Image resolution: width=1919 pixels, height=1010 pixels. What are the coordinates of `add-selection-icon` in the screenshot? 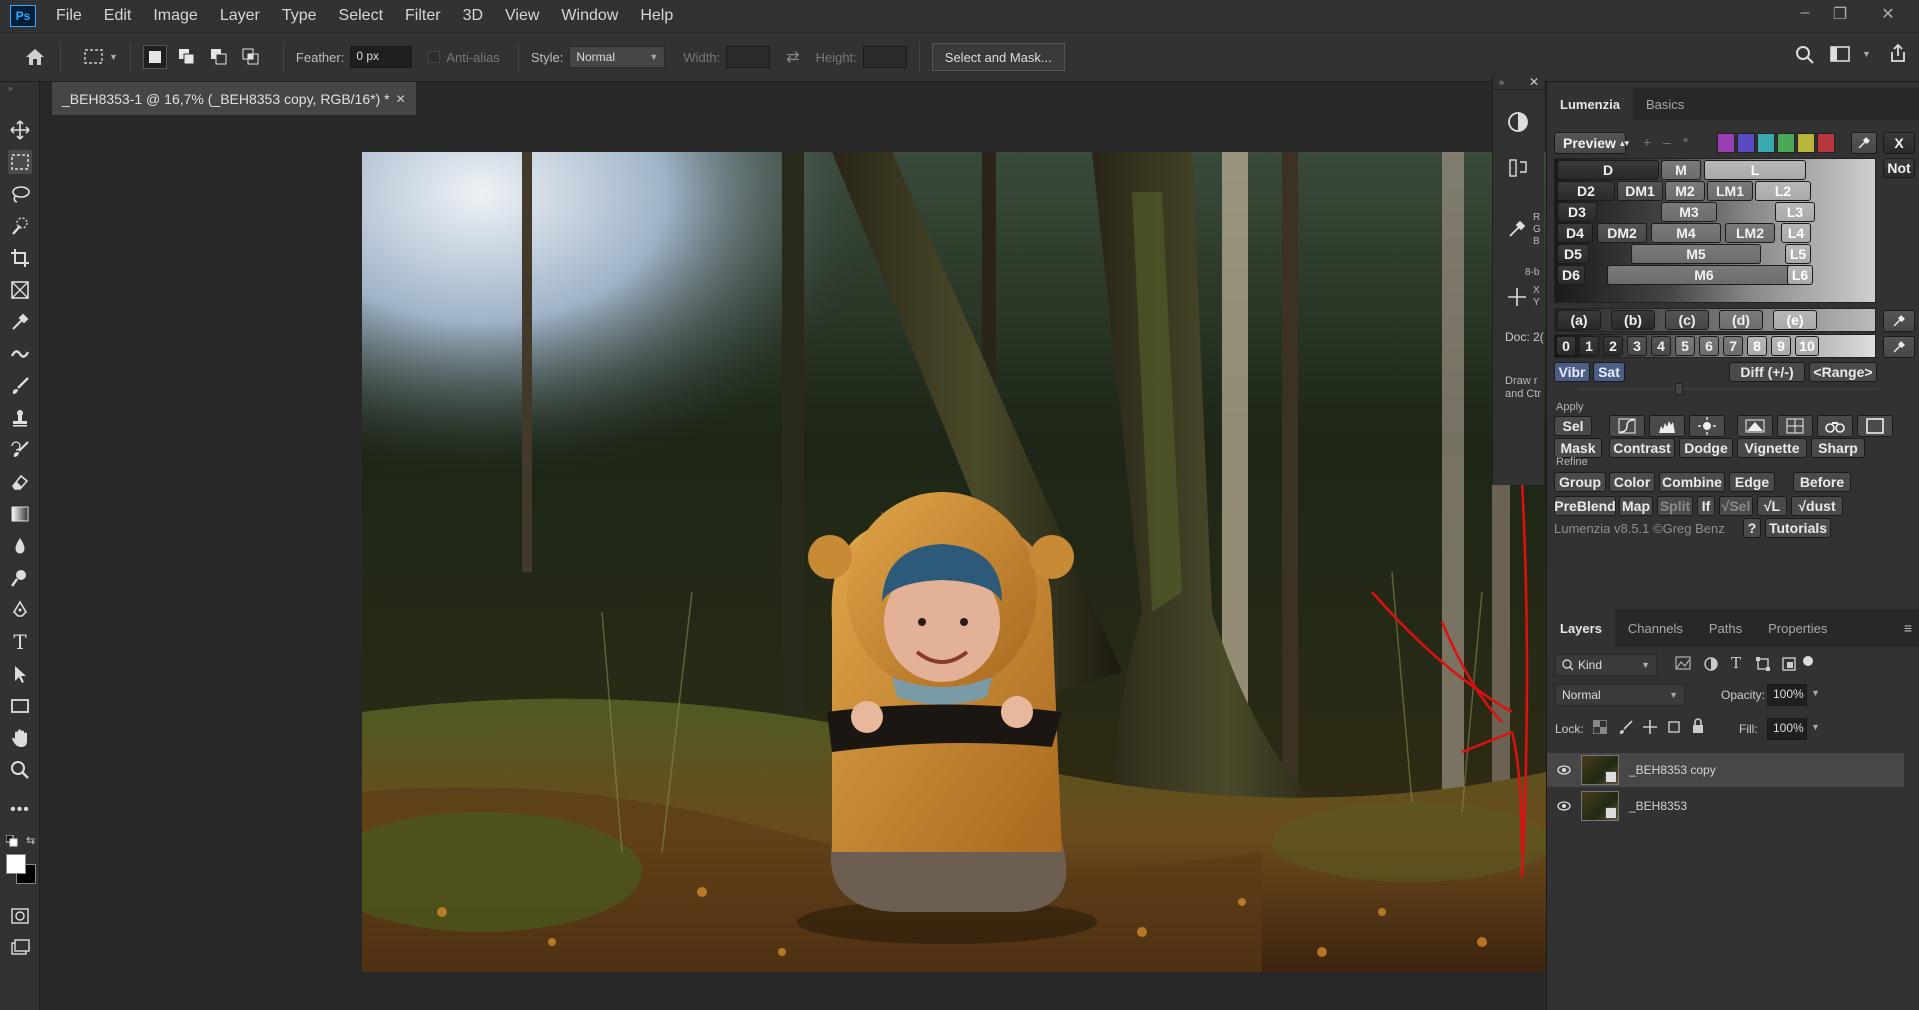 It's located at (187, 57).